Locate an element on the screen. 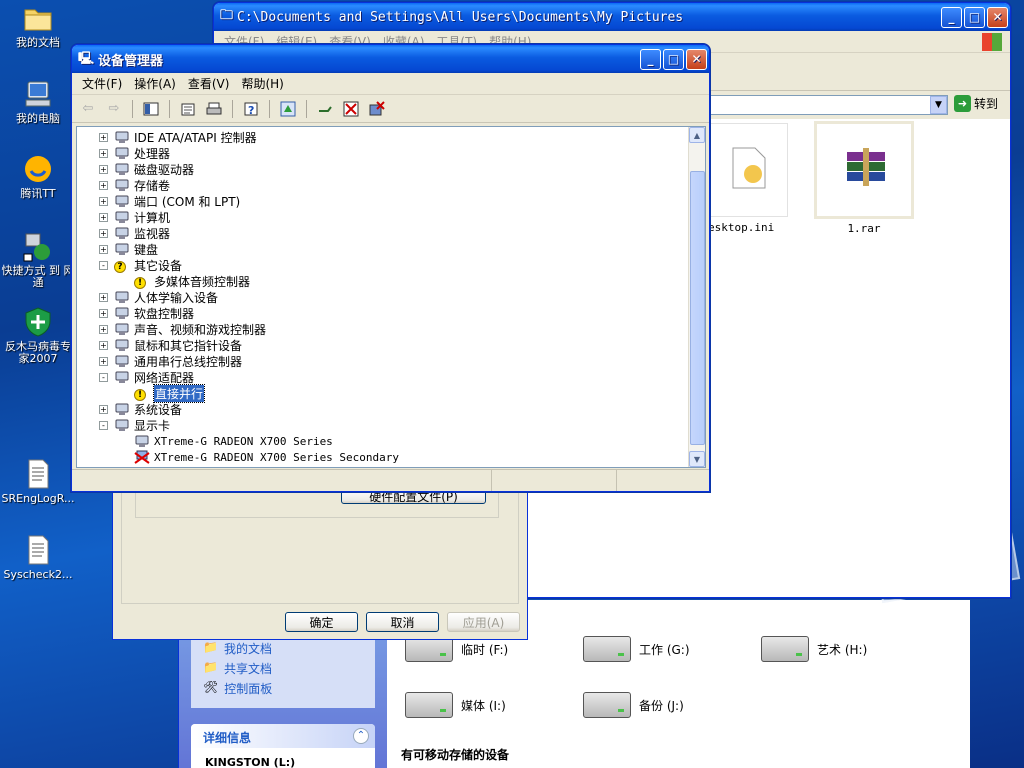  menu-help: 帮助(H) is located at coordinates (262, 83).